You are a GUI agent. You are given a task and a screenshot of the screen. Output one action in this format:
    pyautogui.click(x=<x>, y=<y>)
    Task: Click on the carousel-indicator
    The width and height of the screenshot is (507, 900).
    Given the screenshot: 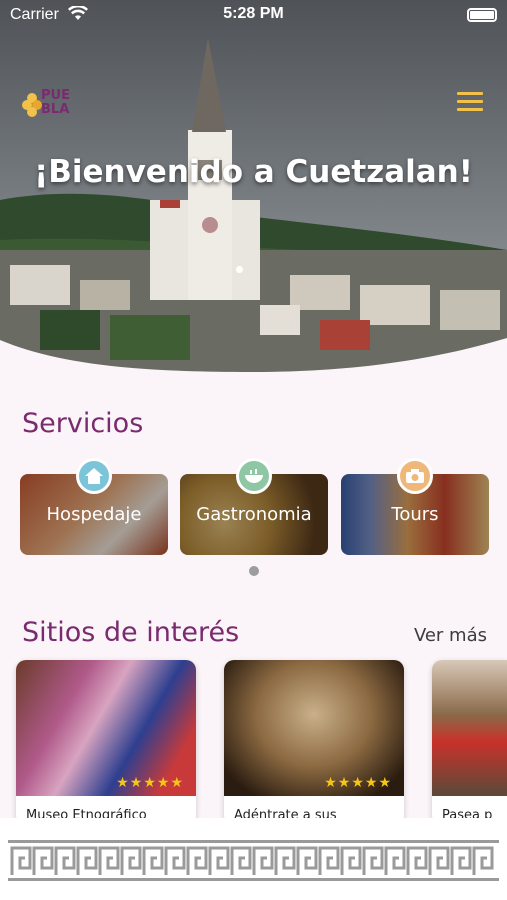 What is the action you would take?
    pyautogui.click(x=239, y=269)
    